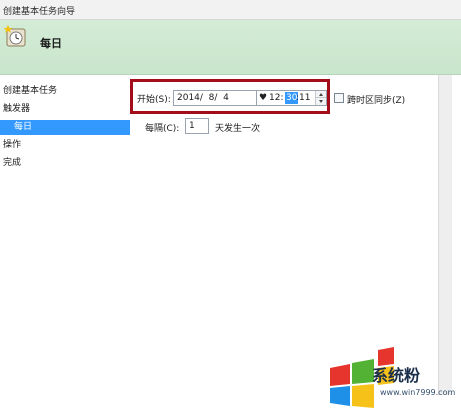  Describe the element at coordinates (162, 129) in the screenshot. I see `interval-label: 每隔(C):` at that location.